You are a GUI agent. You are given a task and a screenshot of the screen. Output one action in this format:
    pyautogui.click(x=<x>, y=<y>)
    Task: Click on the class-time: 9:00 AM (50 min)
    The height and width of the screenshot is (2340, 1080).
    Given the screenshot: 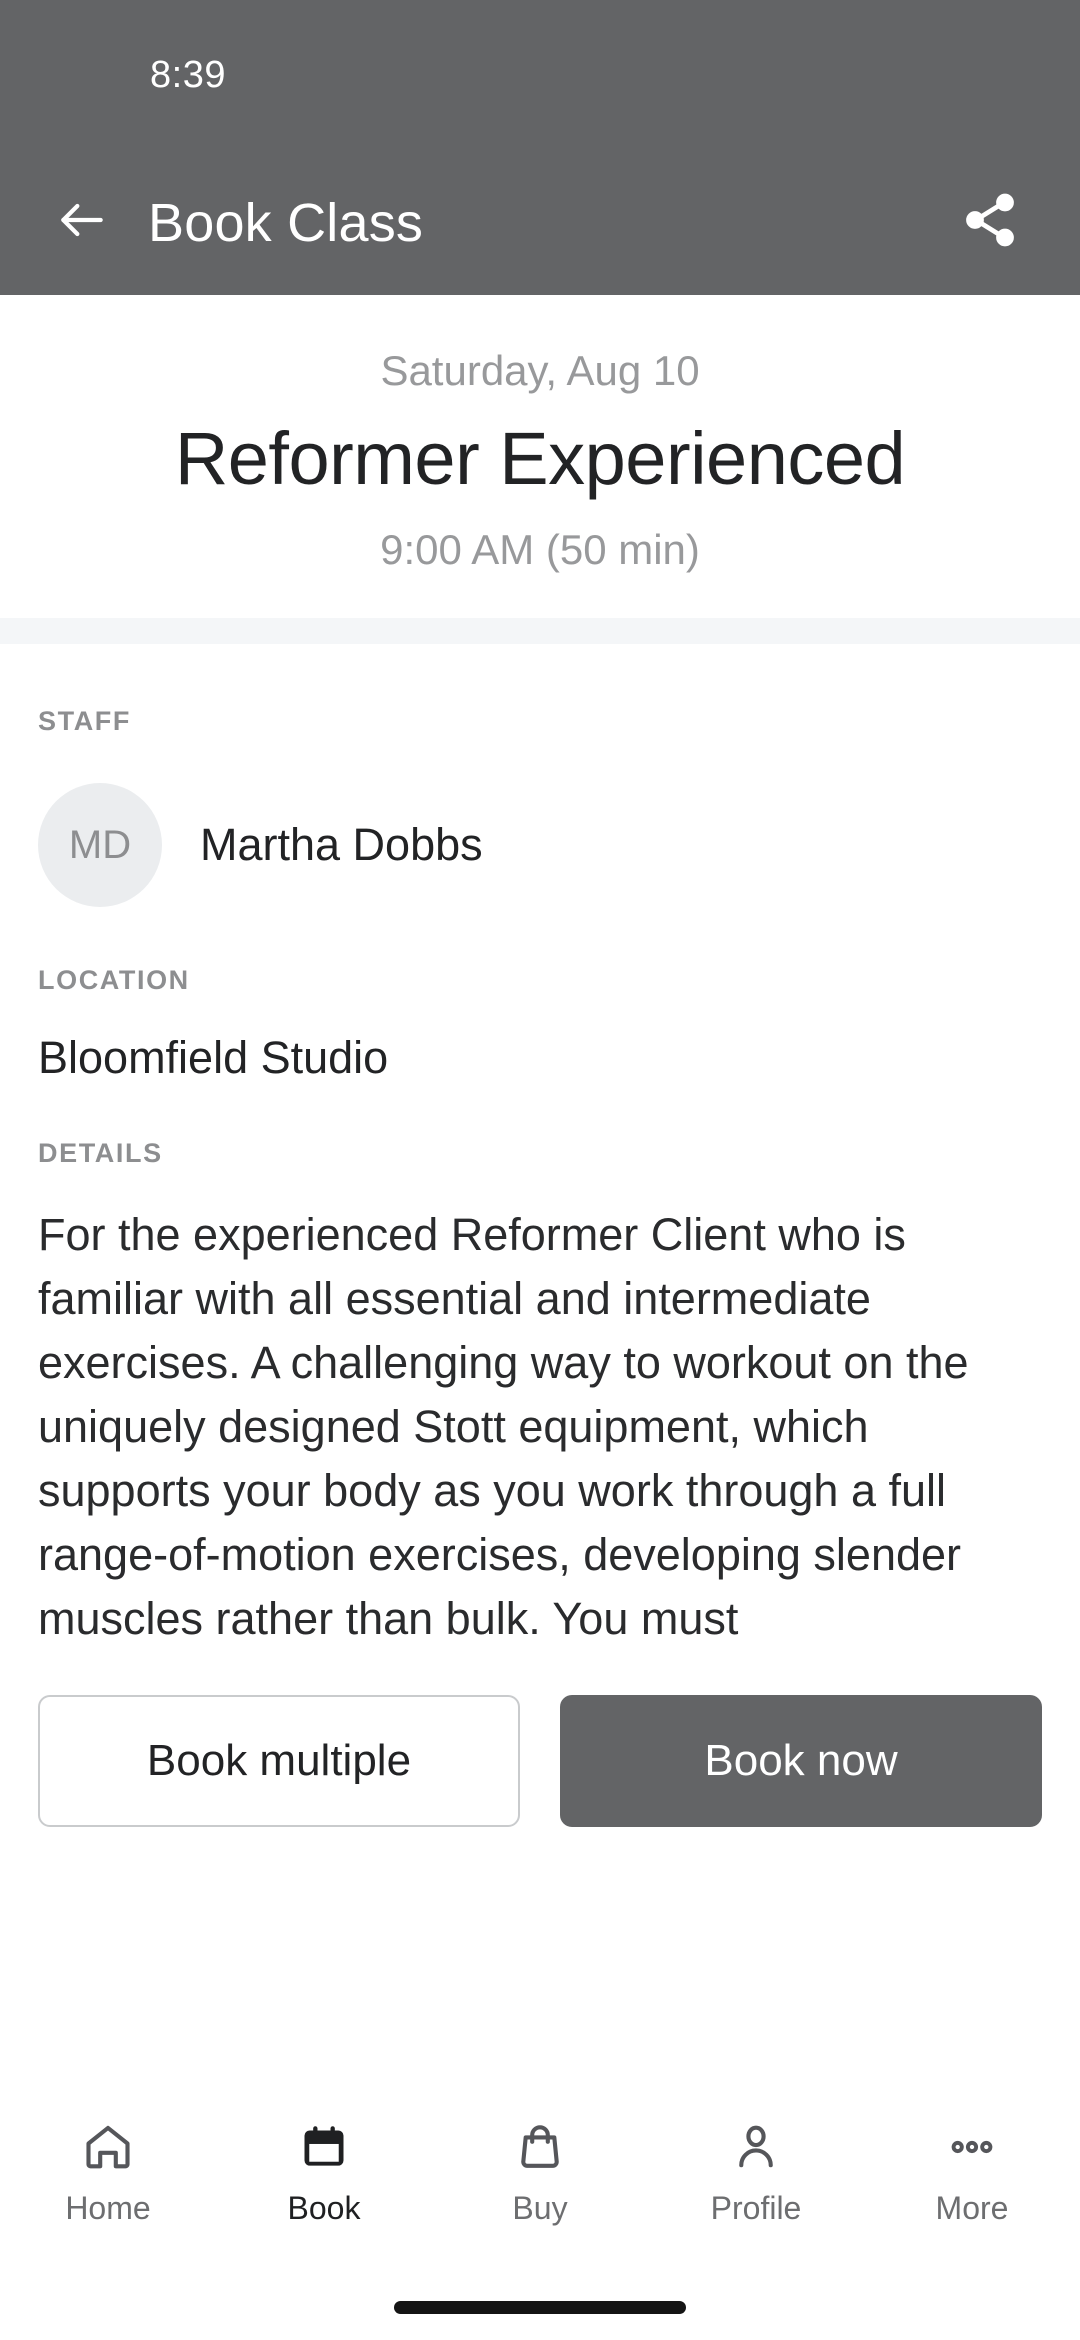 What is the action you would take?
    pyautogui.click(x=540, y=549)
    